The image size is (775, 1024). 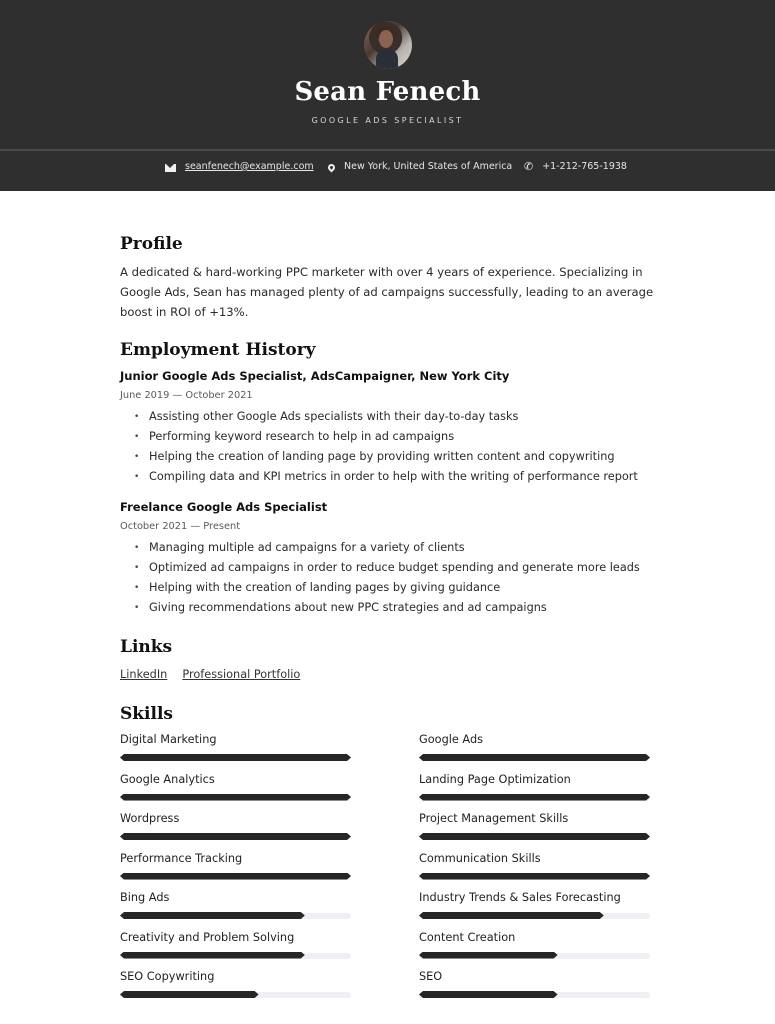 What do you see at coordinates (387, 92) in the screenshot?
I see `candidate-name: Sean Fenech` at bounding box center [387, 92].